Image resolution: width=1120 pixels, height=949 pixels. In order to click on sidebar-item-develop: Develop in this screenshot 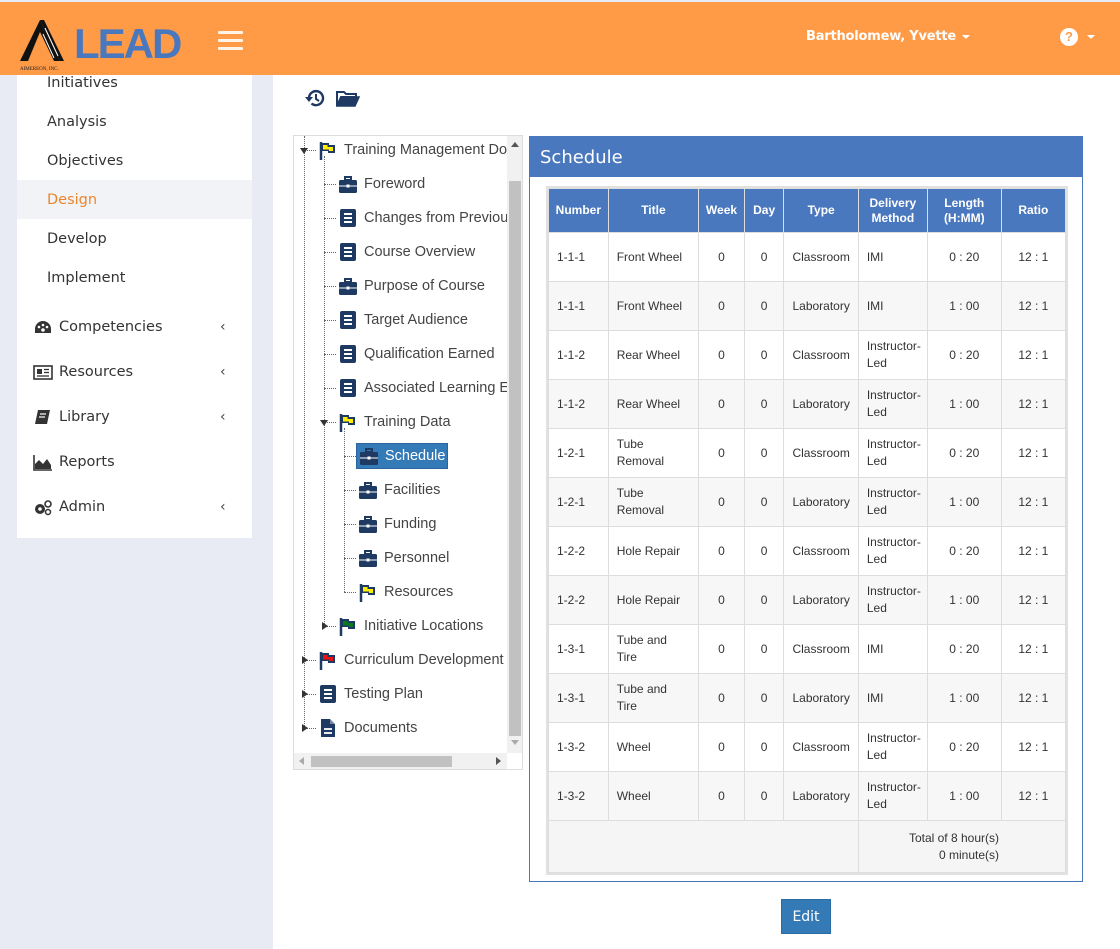, I will do `click(134, 240)`.